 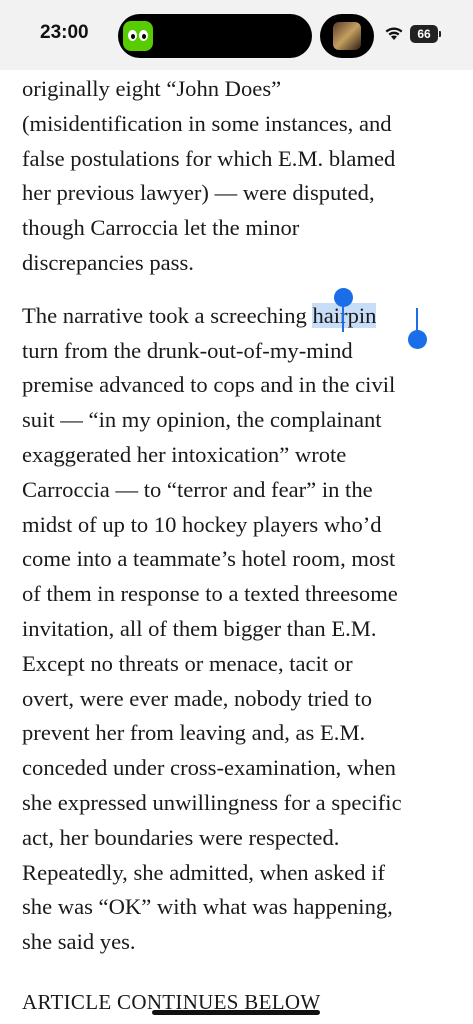 What do you see at coordinates (202, 420) in the screenshot?
I see `text-line: suit — “in my opinion, the complainant` at bounding box center [202, 420].